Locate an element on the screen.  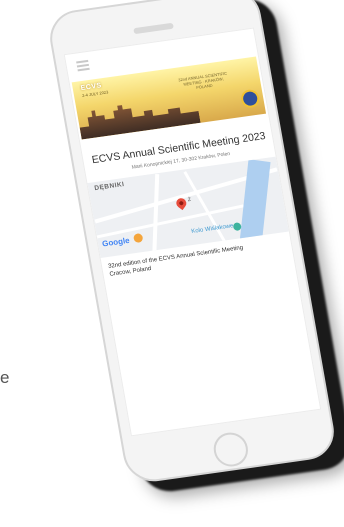
map-road is located at coordinates (156, 214).